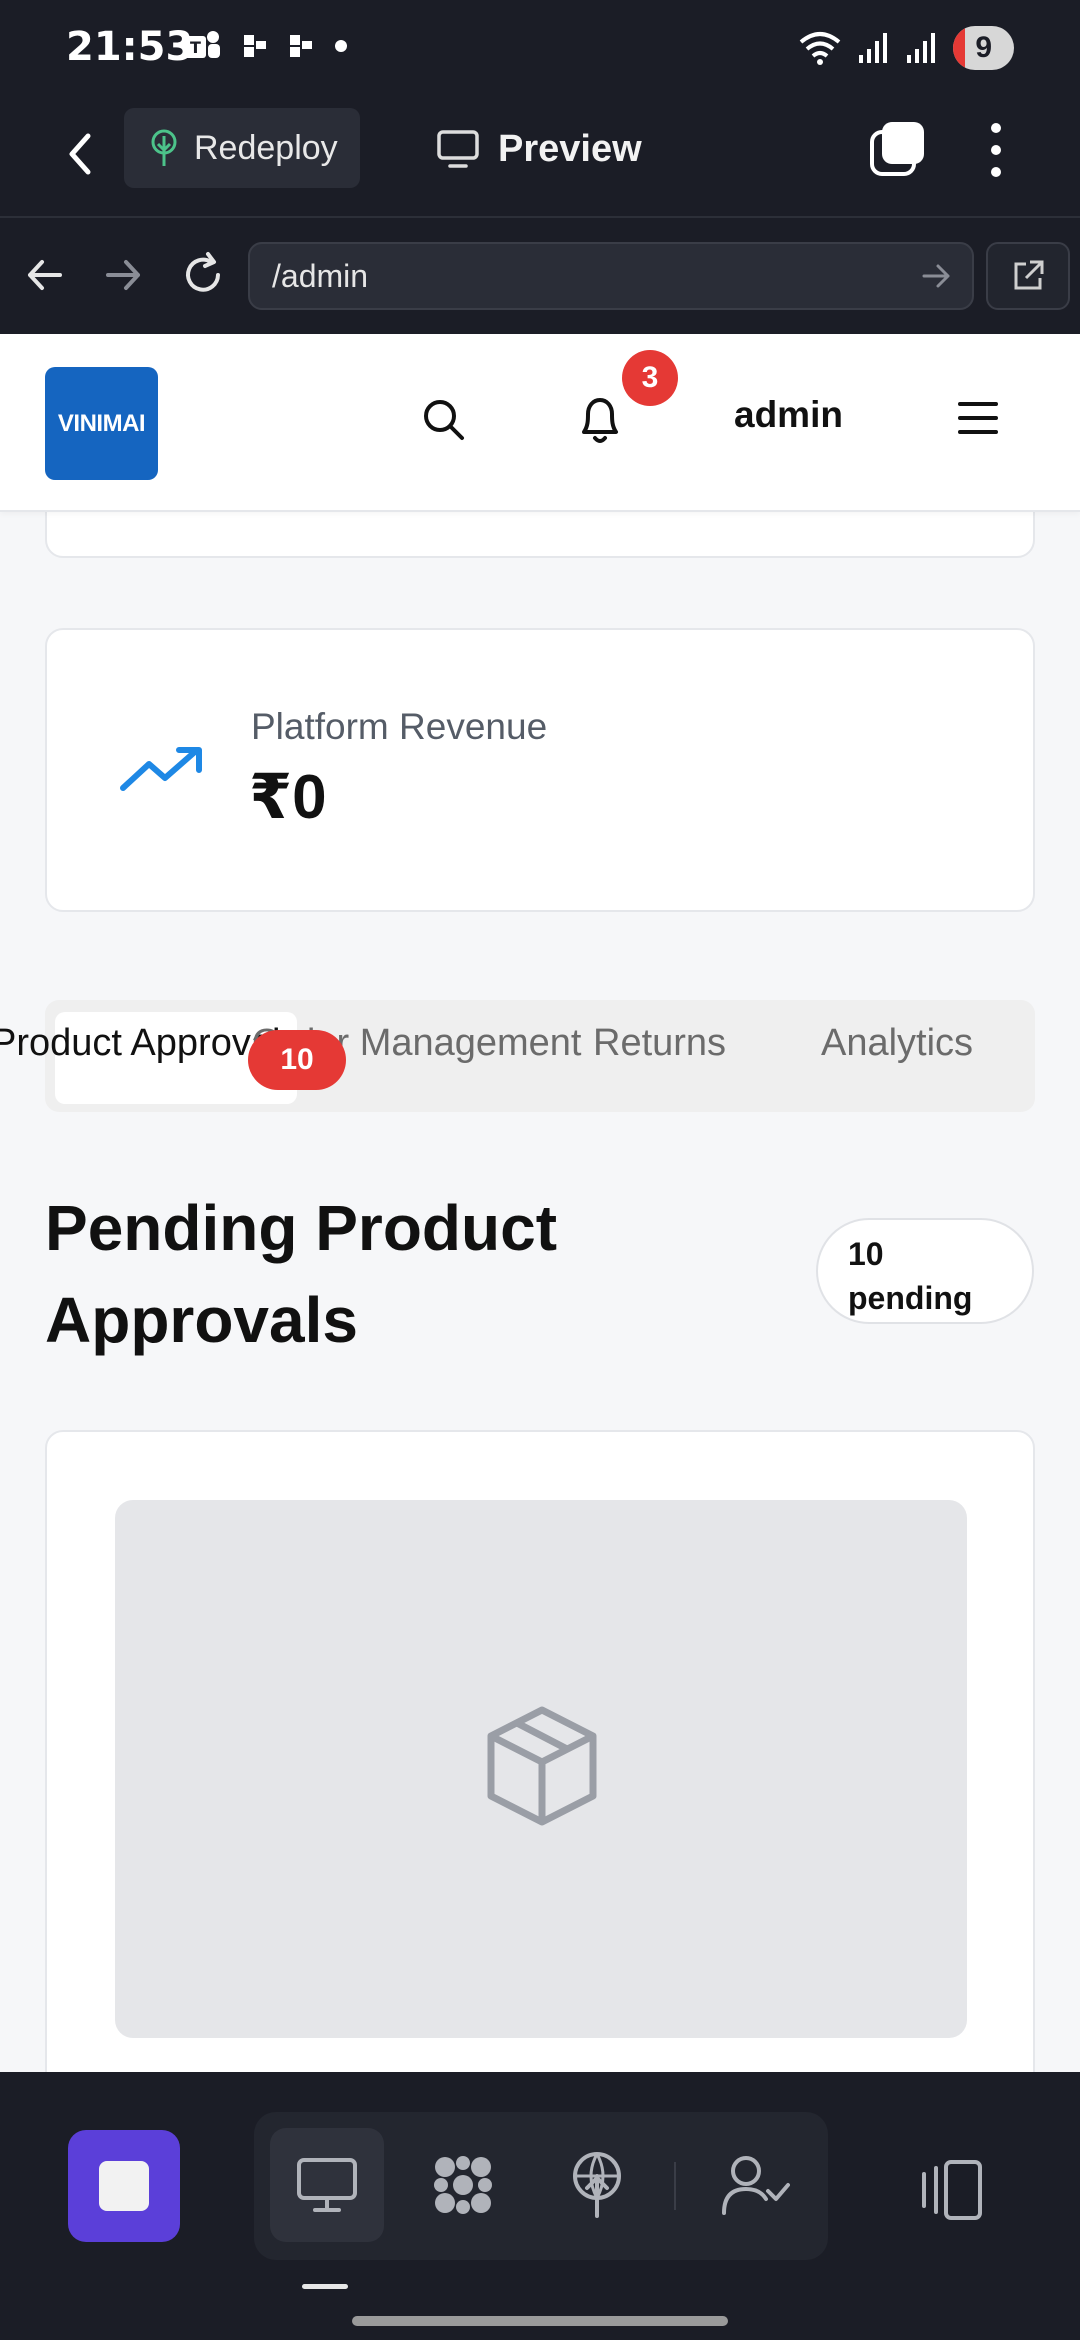 The width and height of the screenshot is (1080, 2340). I want to click on pending-count-pill: 10 pending, so click(925, 1271).